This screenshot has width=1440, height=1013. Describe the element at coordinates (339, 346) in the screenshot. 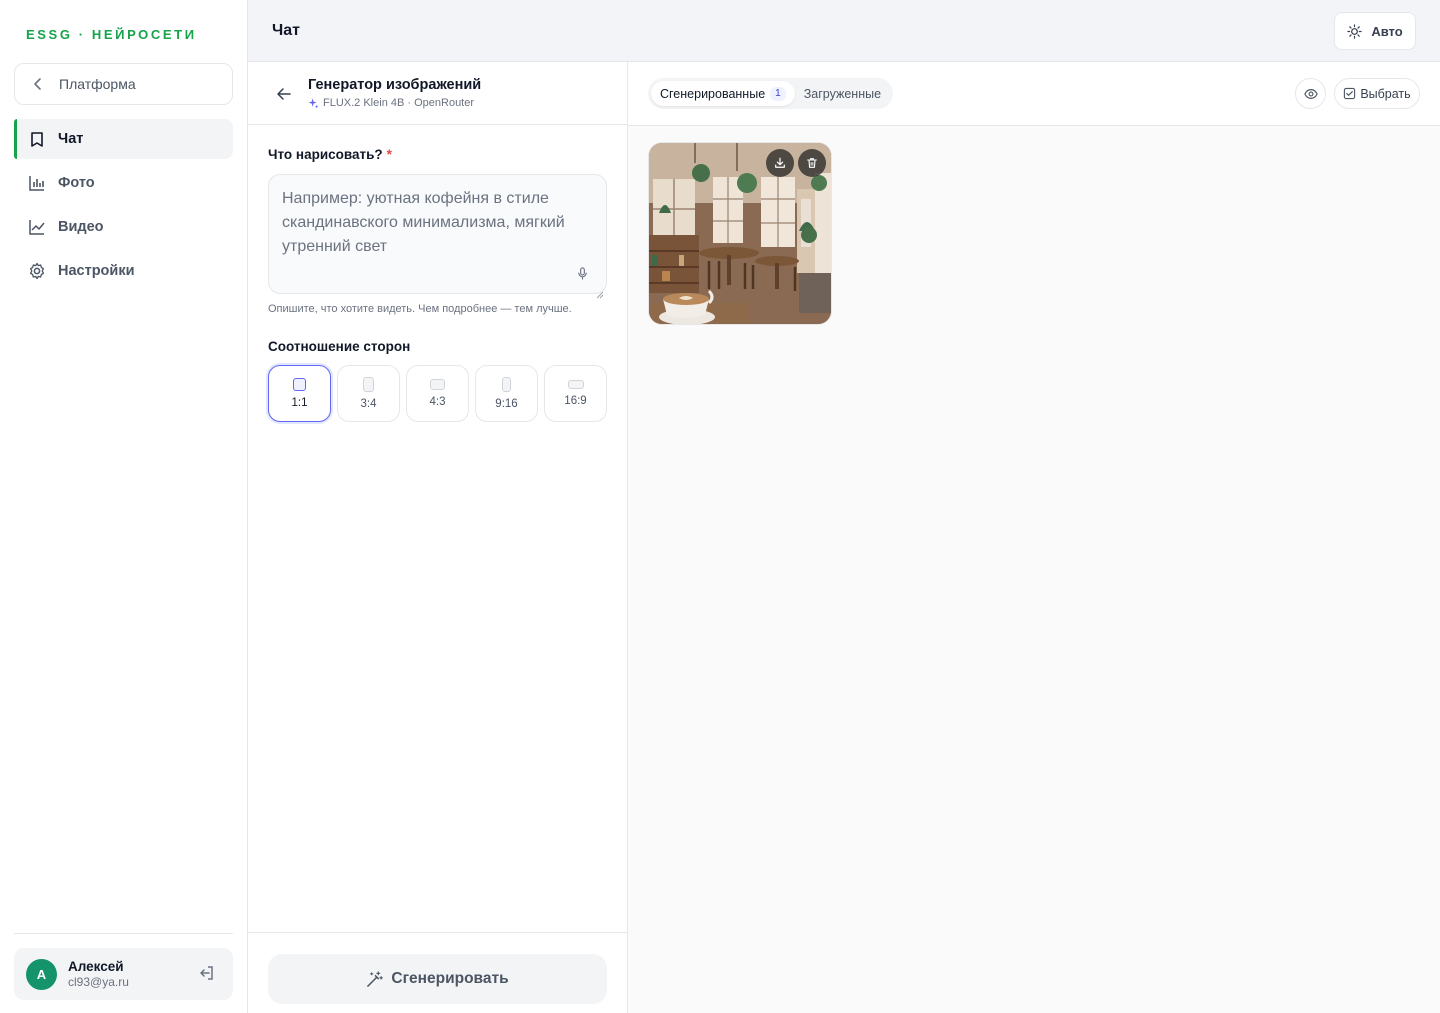

I see `aspect-ratio-label: Соотношение сторон` at that location.